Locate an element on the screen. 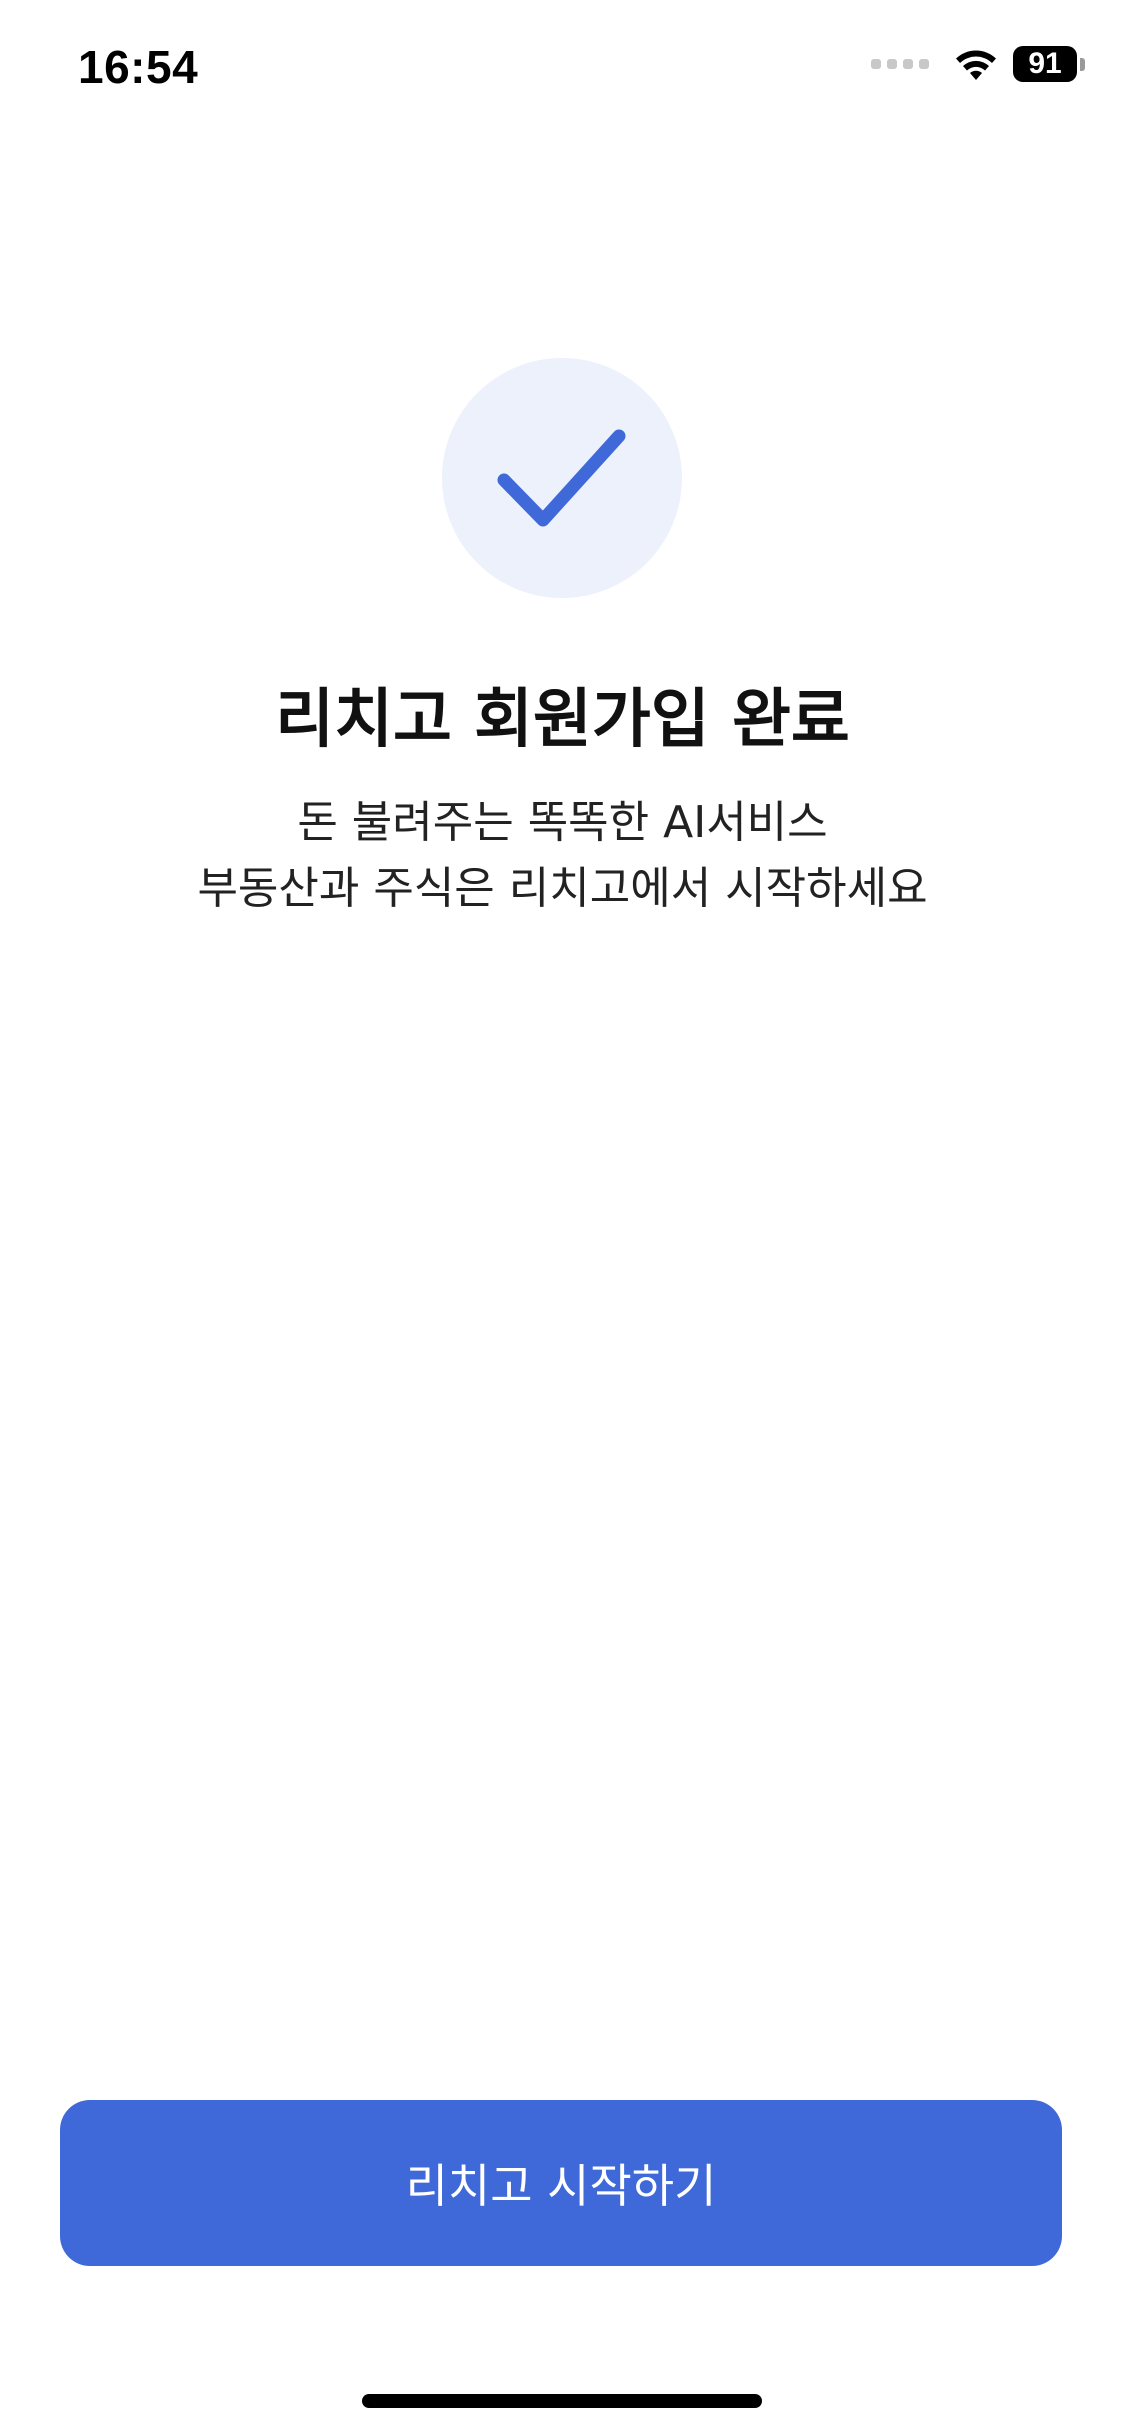 Image resolution: width=1125 pixels, height=2436 pixels. home-indicator is located at coordinates (562, 2401).